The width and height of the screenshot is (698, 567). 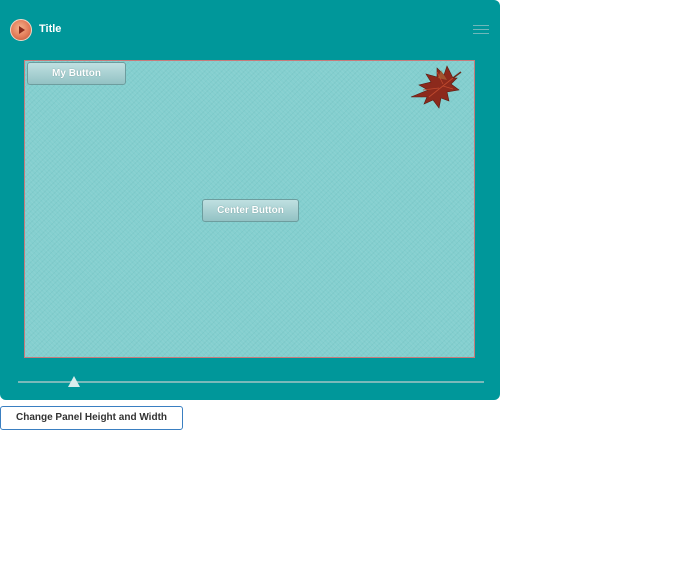 I want to click on maple-leaf-icon, so click(x=437, y=87).